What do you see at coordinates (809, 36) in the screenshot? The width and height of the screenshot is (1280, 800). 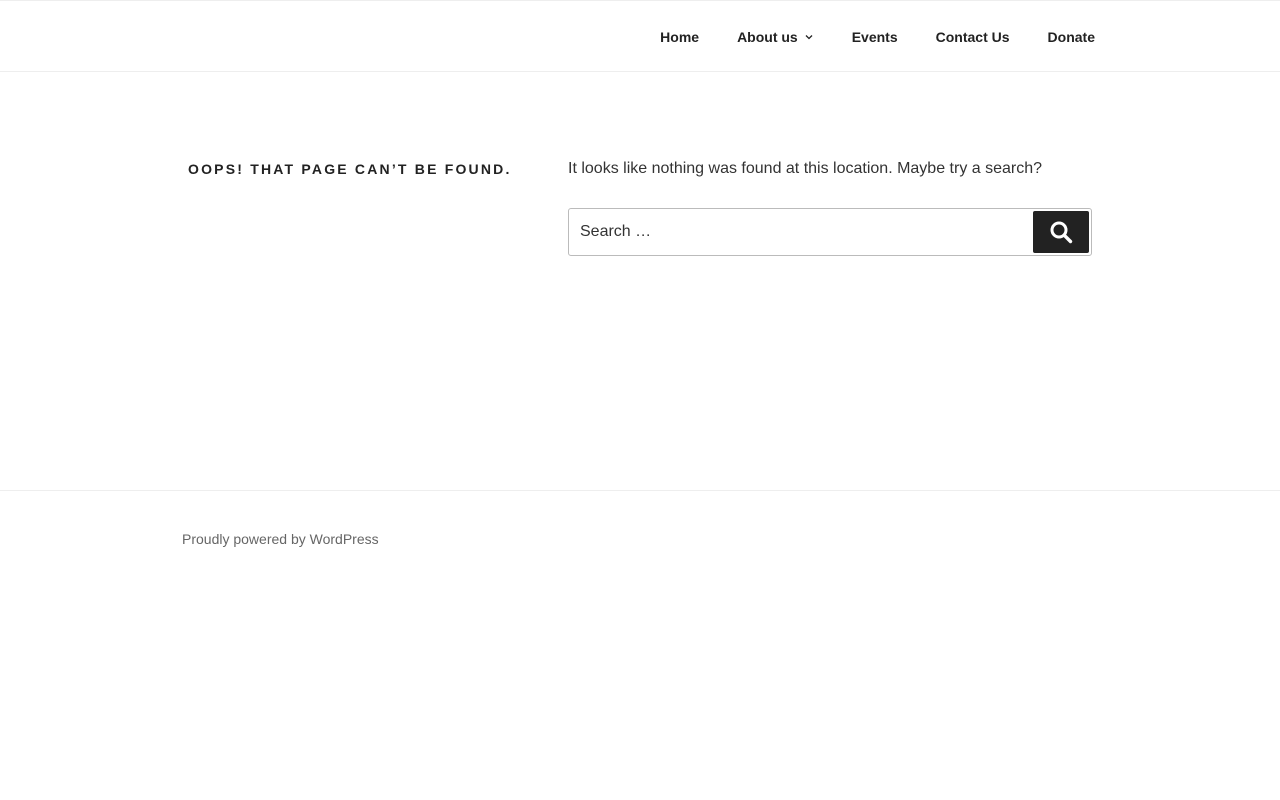 I see `chevron-down-icon` at bounding box center [809, 36].